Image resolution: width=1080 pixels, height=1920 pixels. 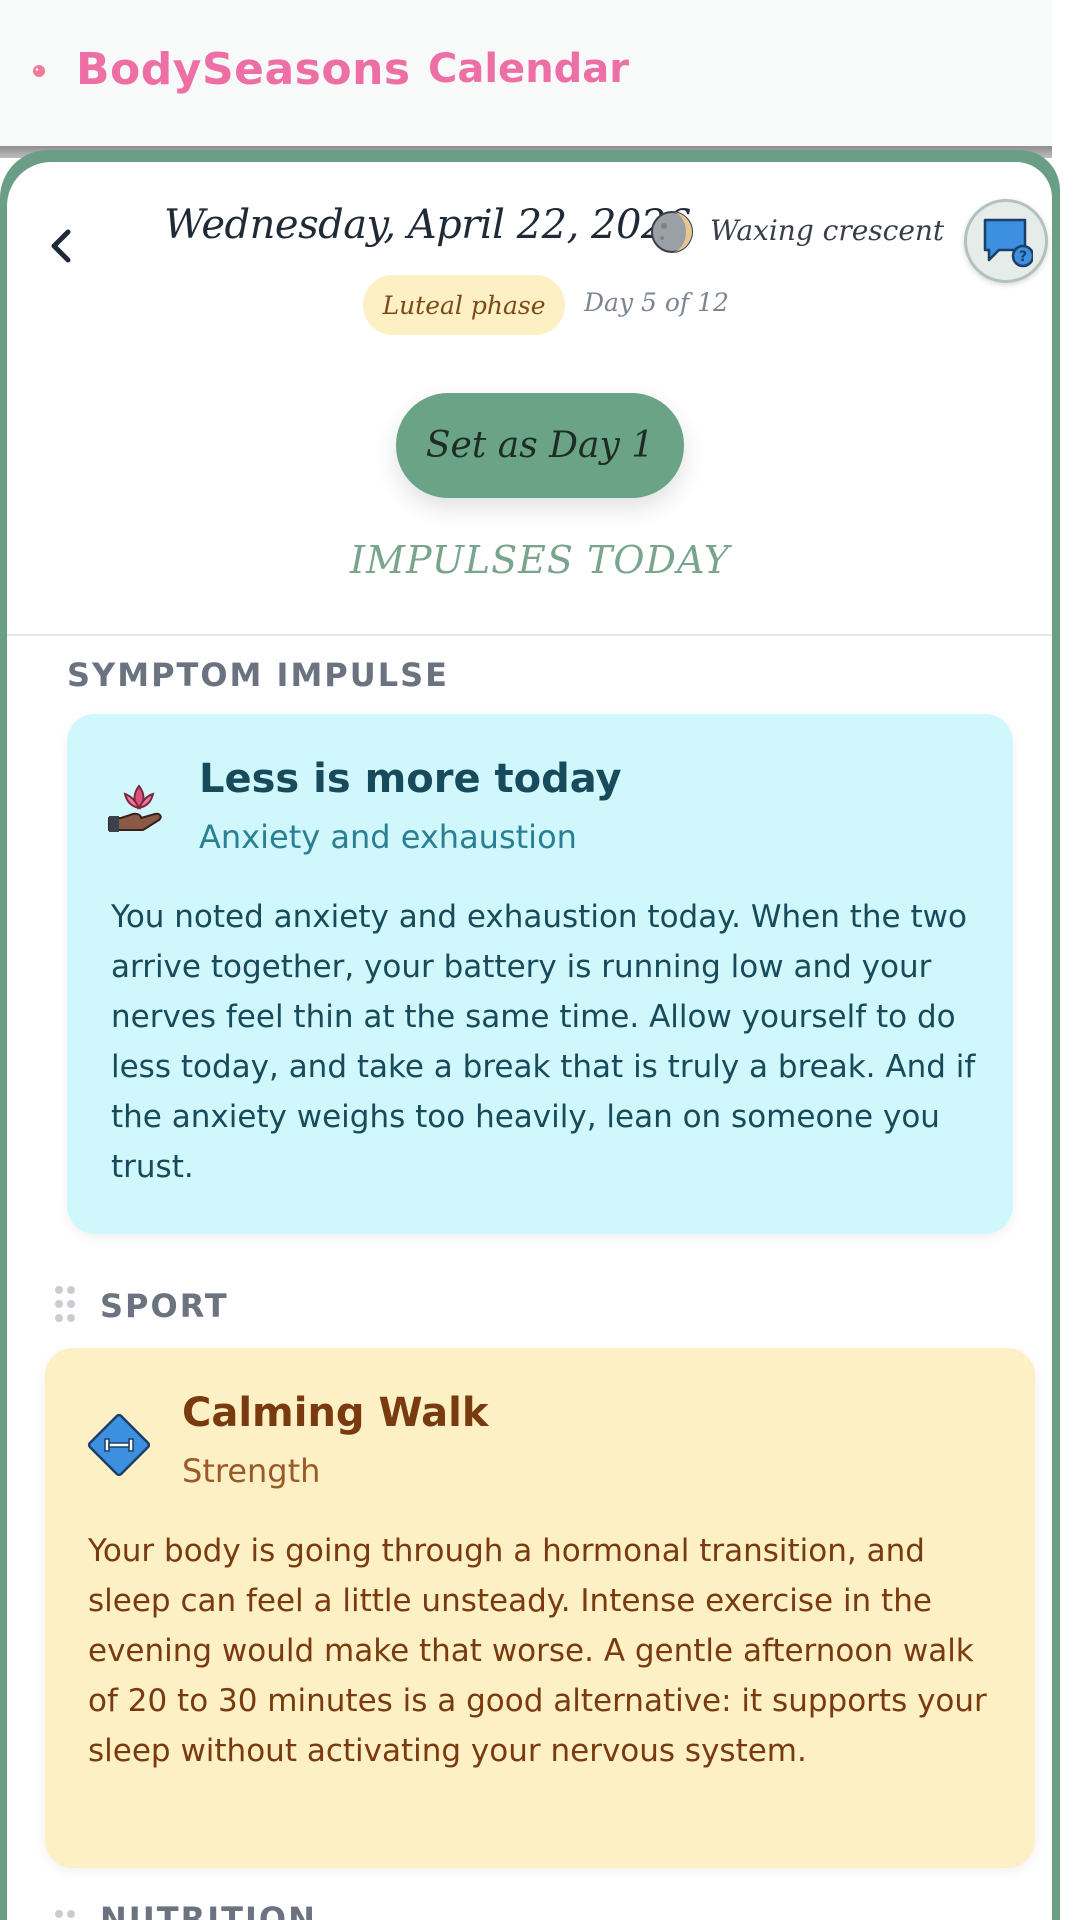 I want to click on date-title: Wednesday, April 22, 2026, so click(x=427, y=225).